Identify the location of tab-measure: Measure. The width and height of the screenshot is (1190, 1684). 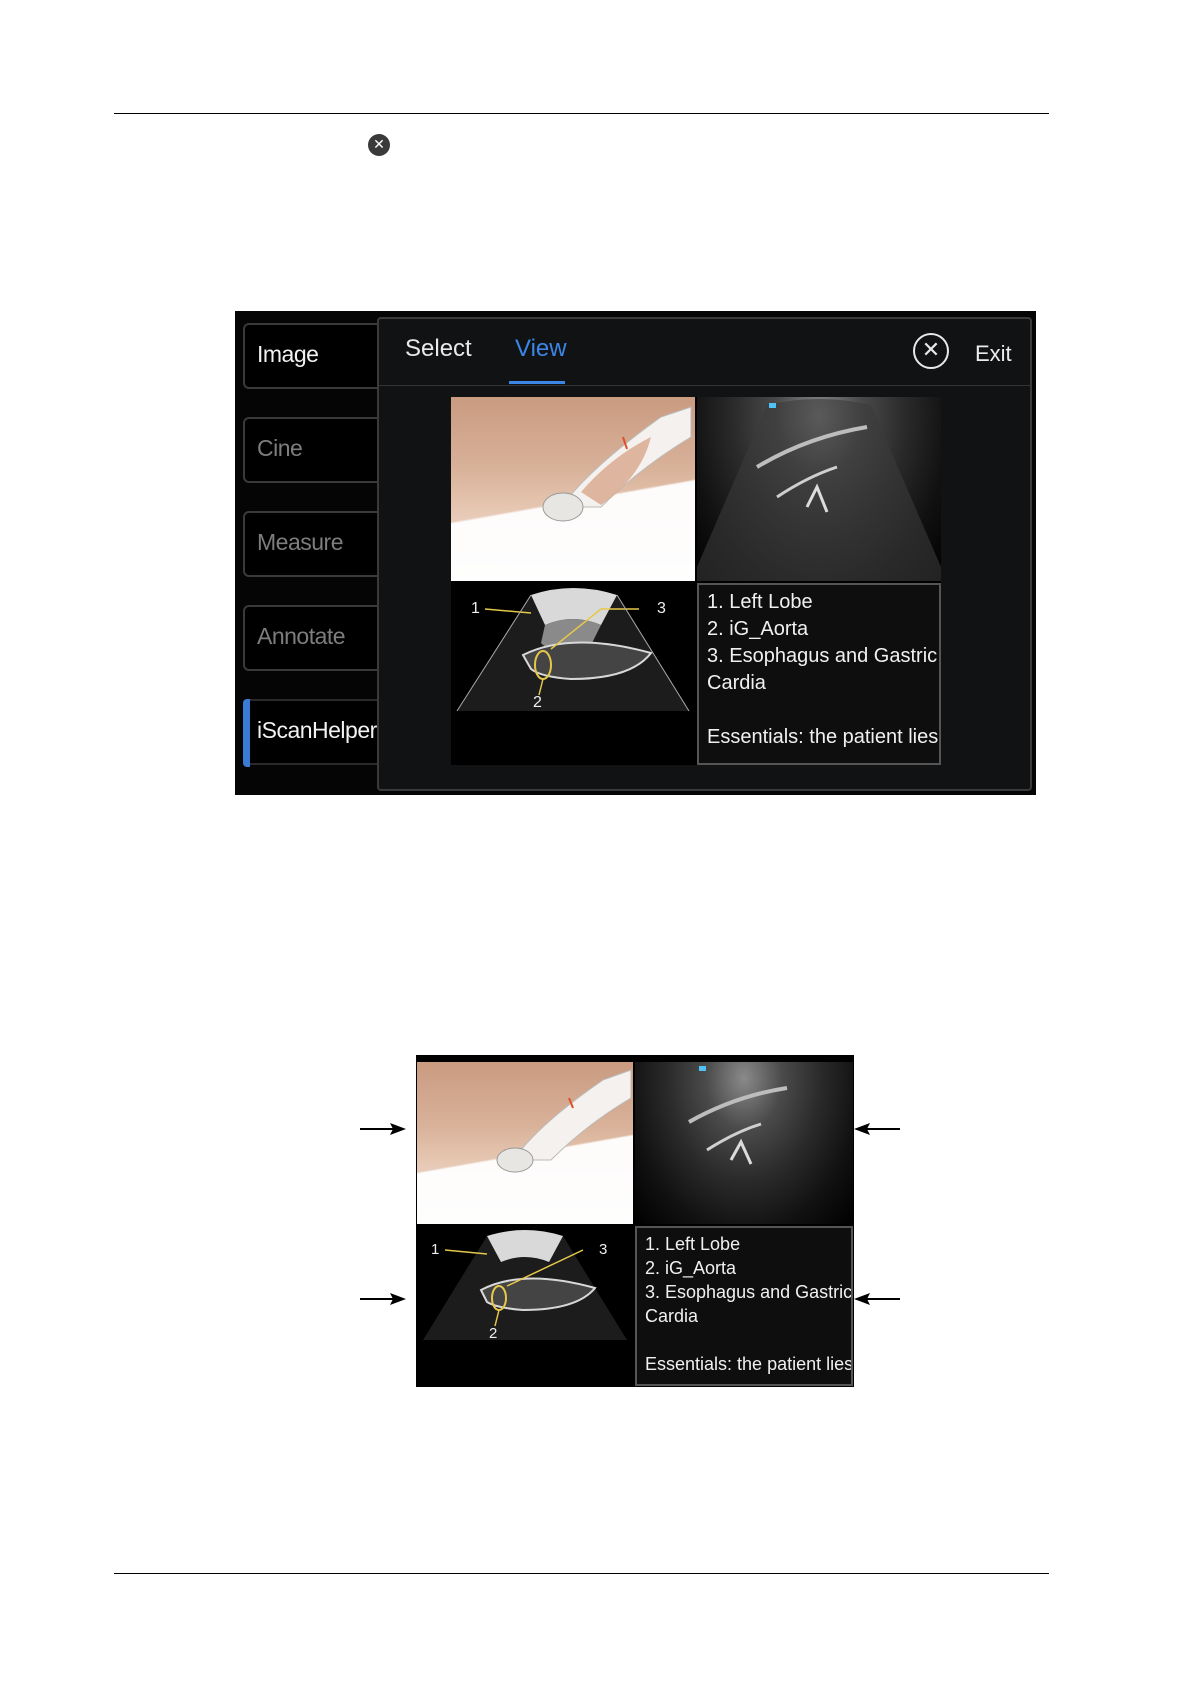
(310, 544).